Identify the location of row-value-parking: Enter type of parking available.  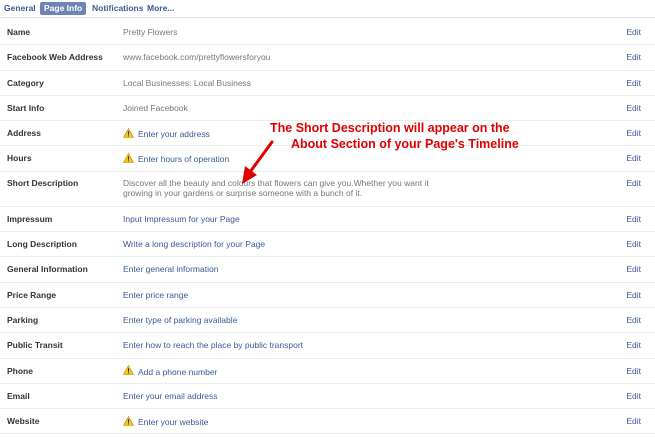
(180, 320).